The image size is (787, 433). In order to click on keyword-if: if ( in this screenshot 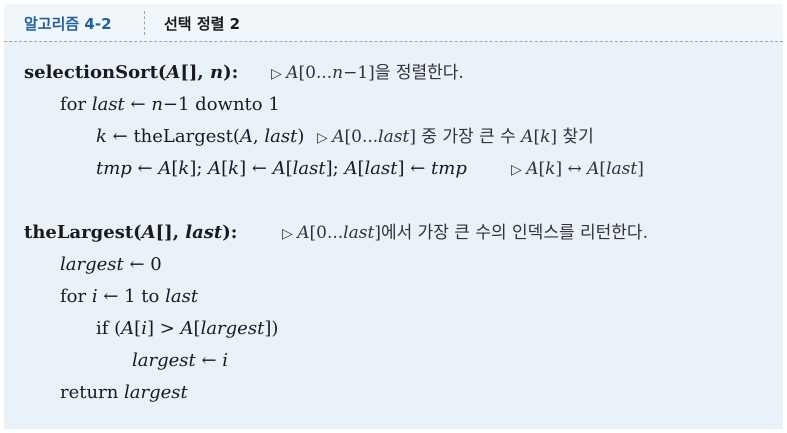, I will do `click(109, 328)`.